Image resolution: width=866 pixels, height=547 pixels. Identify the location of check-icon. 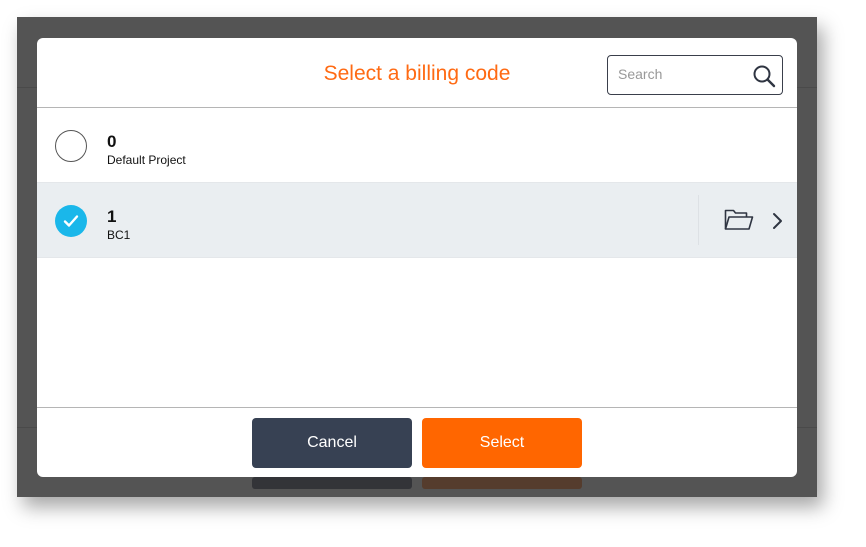
(71, 221).